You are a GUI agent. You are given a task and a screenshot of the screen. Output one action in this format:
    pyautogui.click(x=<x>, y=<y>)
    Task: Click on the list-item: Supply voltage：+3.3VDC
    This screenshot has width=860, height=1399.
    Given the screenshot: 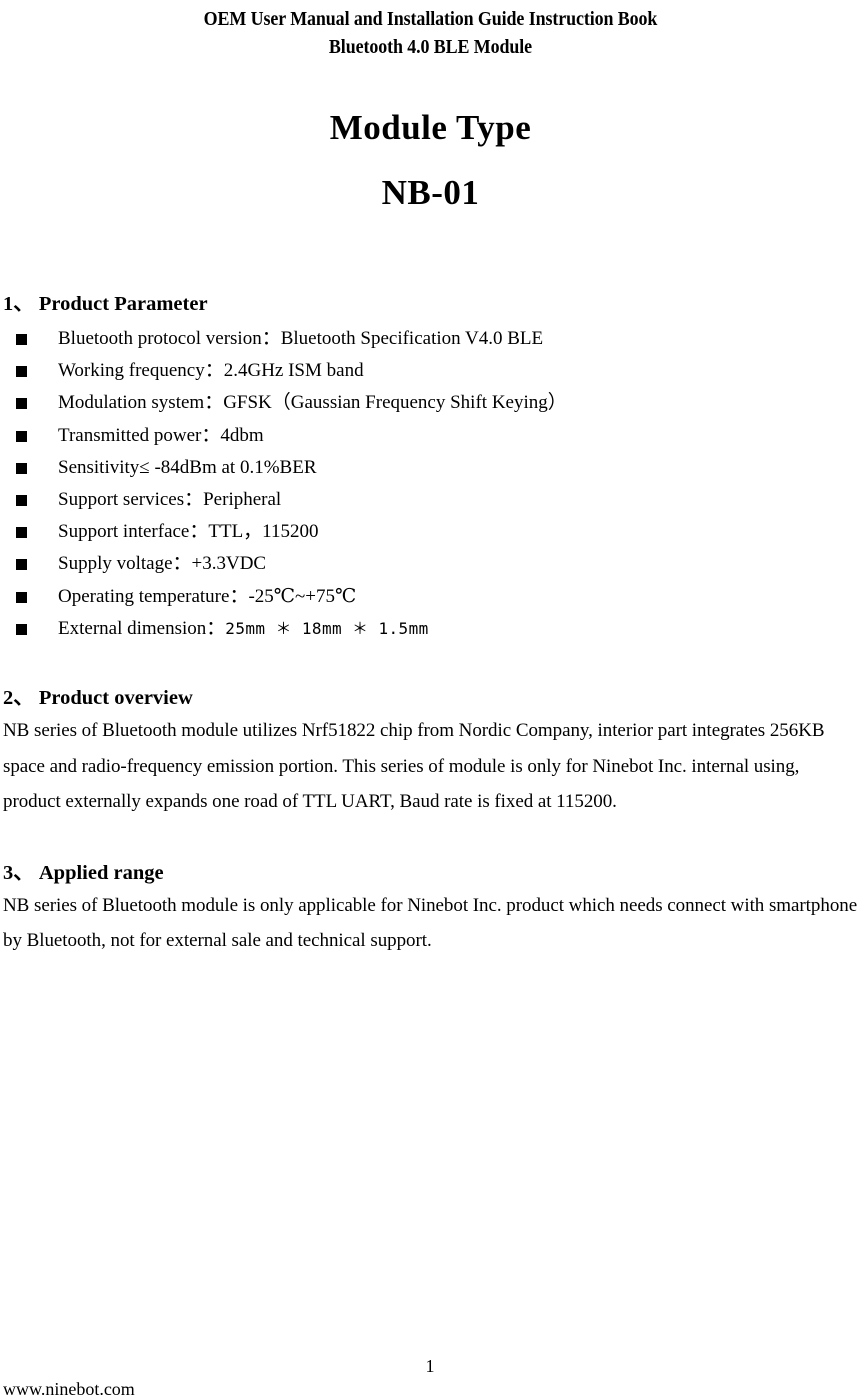 What is the action you would take?
    pyautogui.click(x=430, y=564)
    